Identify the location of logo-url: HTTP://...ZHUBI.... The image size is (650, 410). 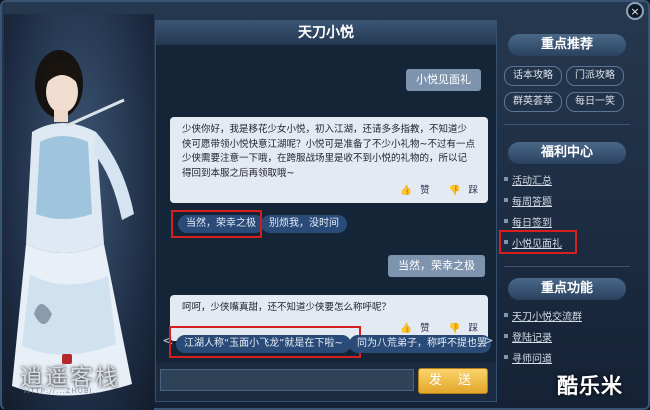
(63, 391).